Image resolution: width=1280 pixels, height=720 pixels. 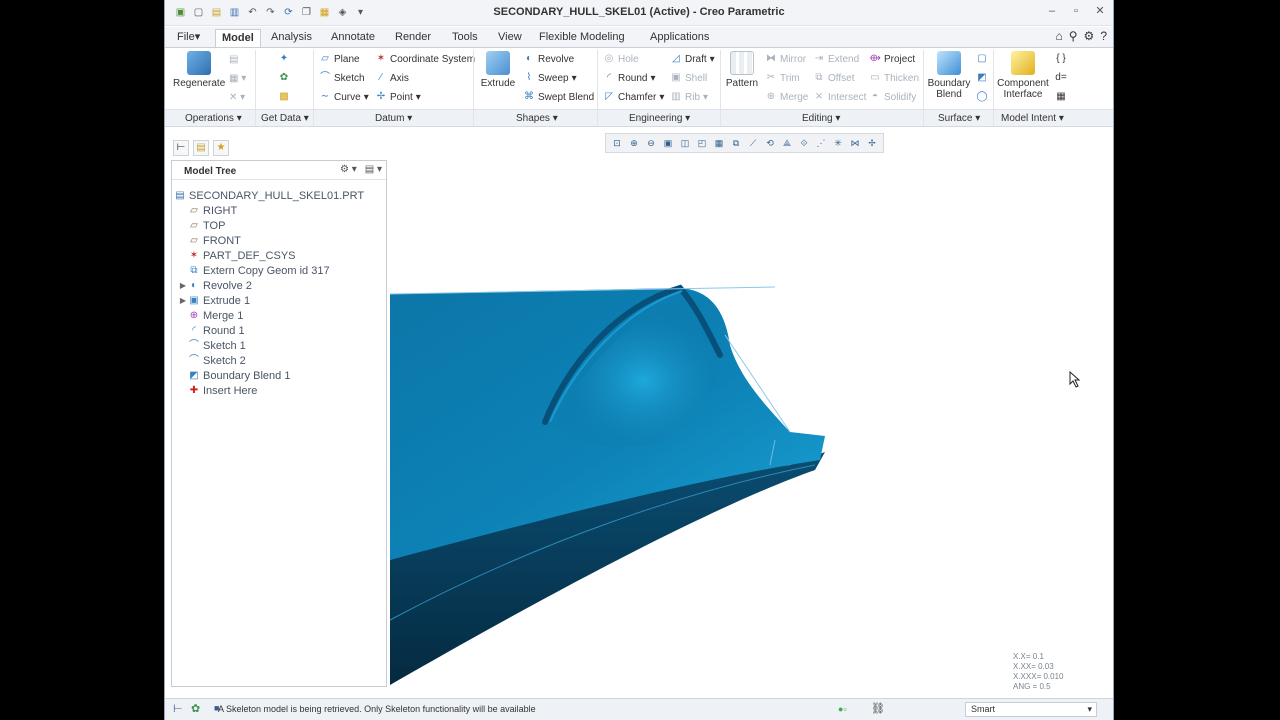 I want to click on folder-browser-tab-icon: ▤, so click(x=201, y=148).